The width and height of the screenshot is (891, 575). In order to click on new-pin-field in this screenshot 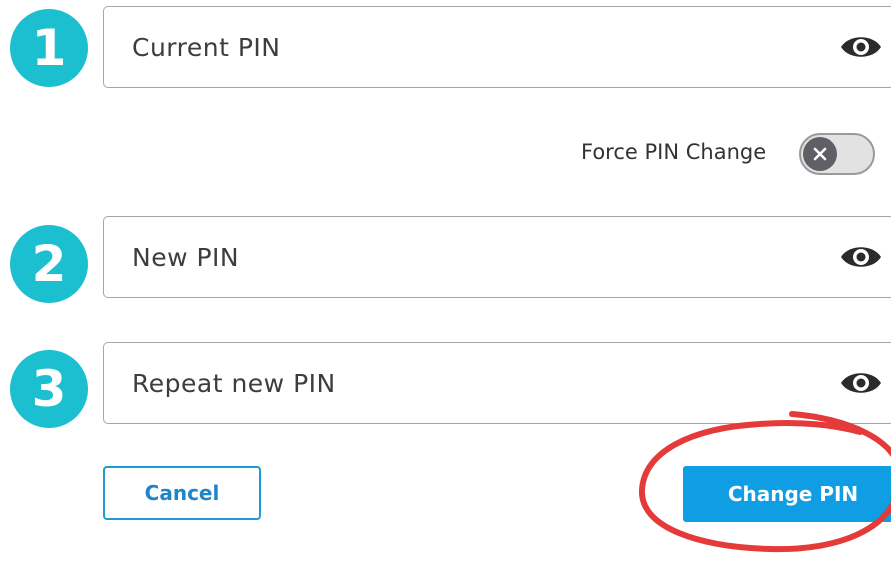, I will do `click(497, 257)`.